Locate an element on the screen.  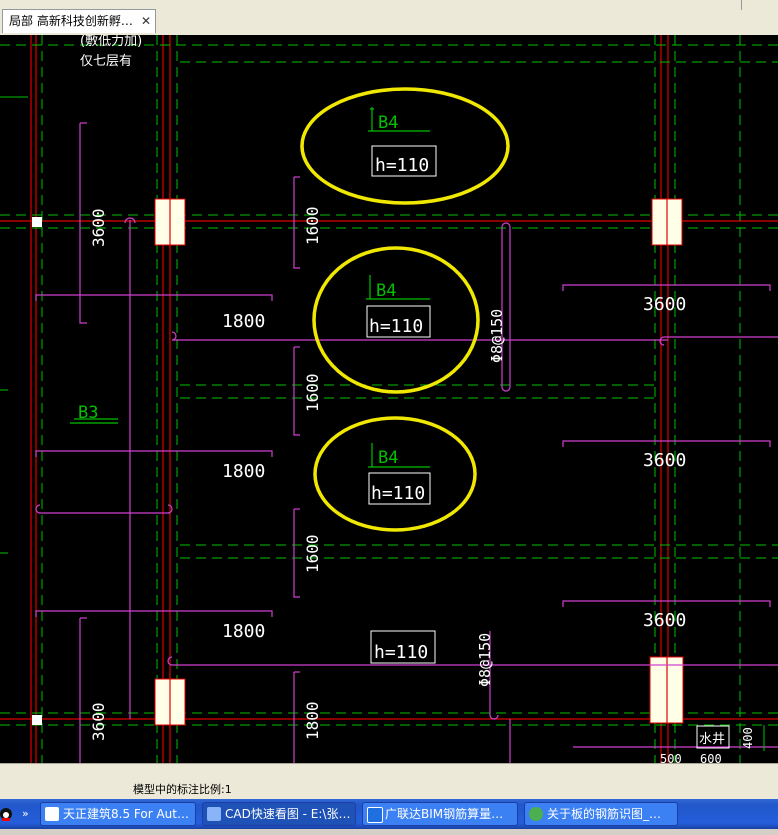
close-icon: ✕ is located at coordinates (146, 21).